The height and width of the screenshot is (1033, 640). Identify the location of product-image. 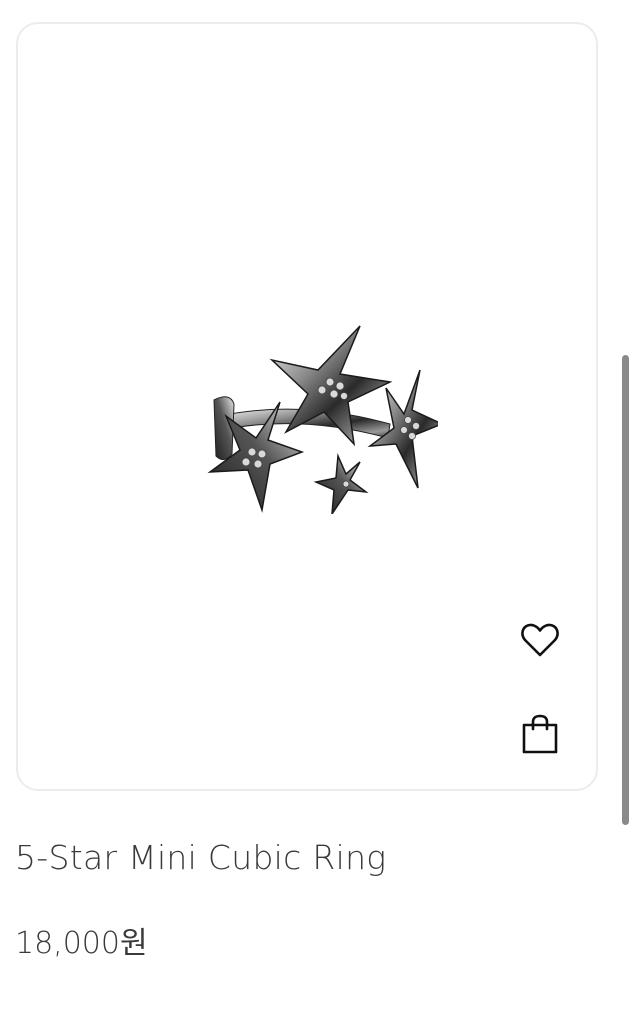
(314, 409).